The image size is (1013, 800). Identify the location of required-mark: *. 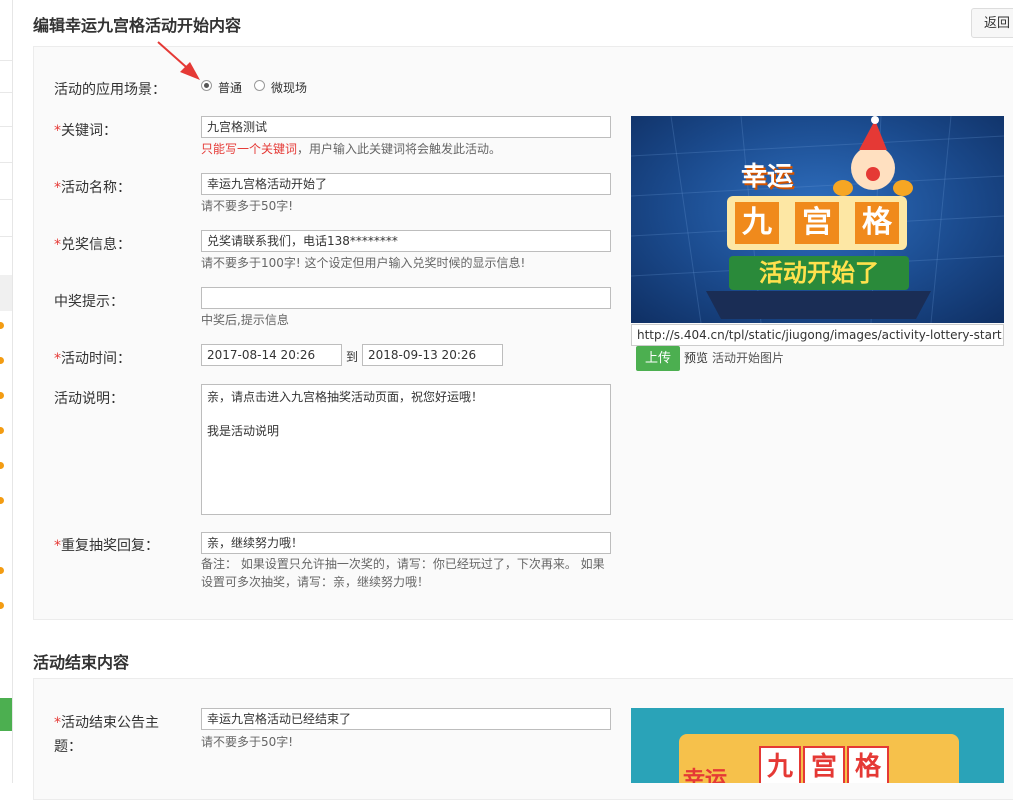
(57, 131).